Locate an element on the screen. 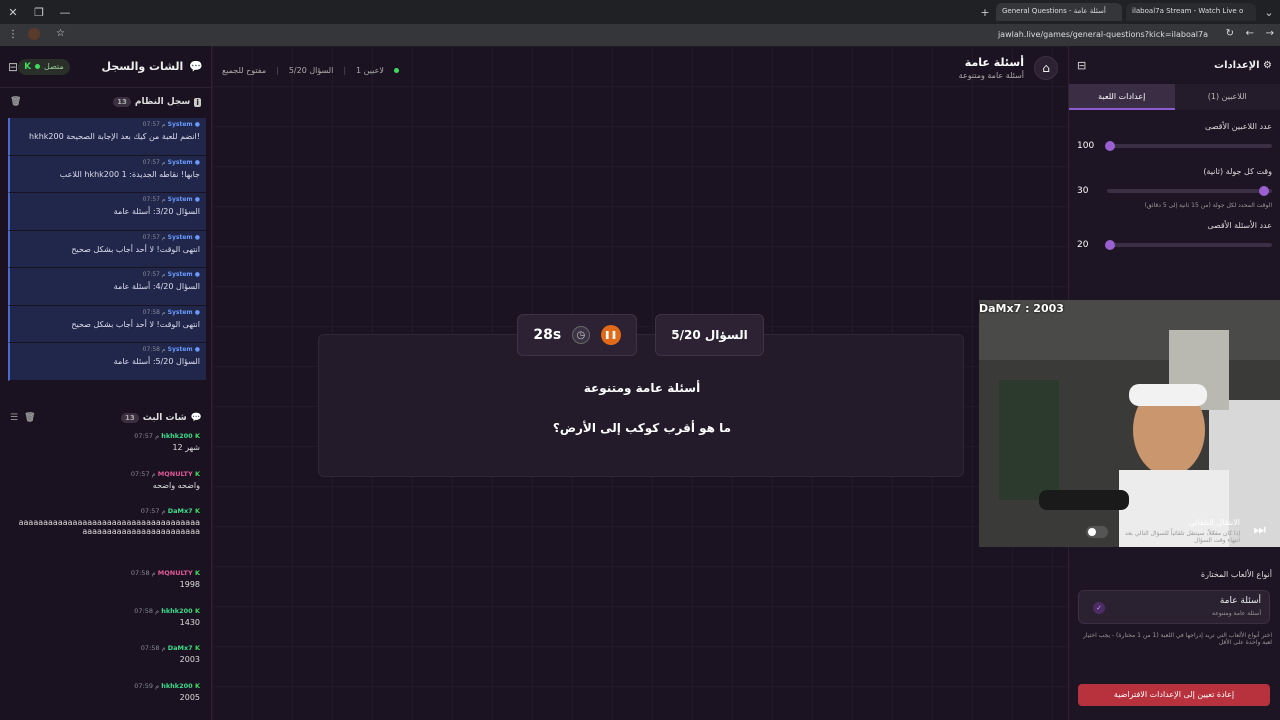  chat-meta: 07:58 م DaMx7 K is located at coordinates (107, 648).